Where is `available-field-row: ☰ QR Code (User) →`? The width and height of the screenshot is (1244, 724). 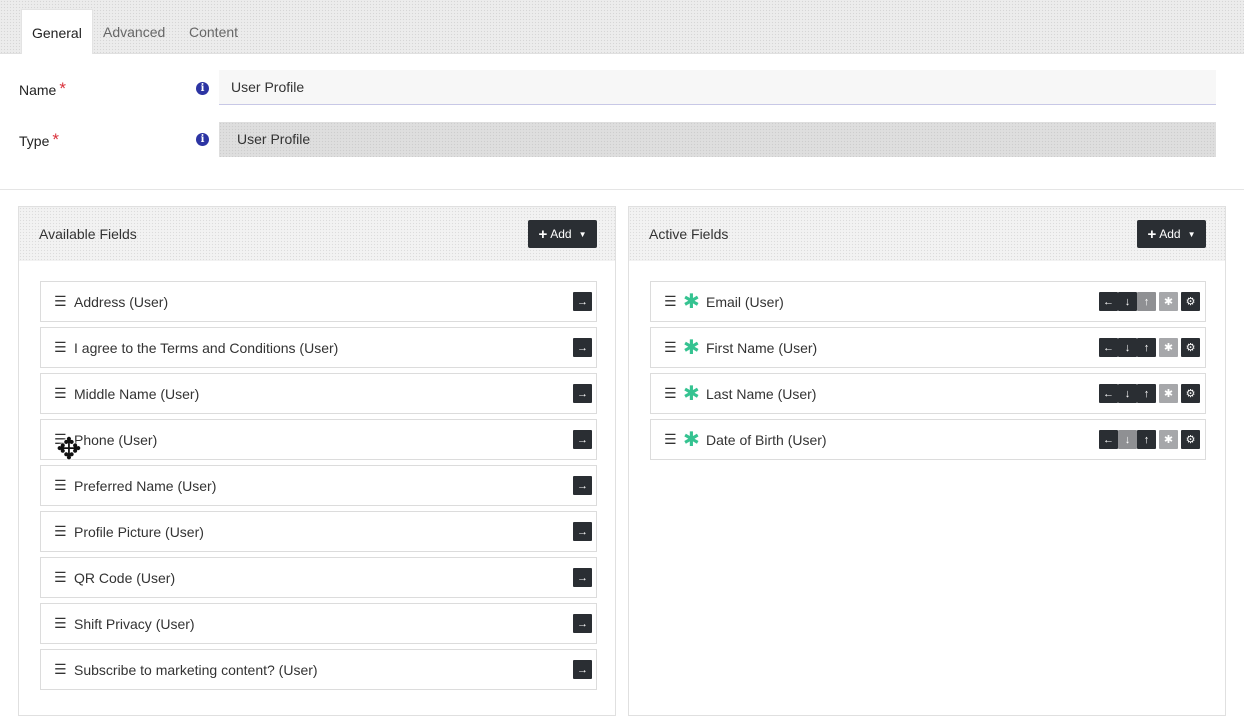 available-field-row: ☰ QR Code (User) → is located at coordinates (318, 577).